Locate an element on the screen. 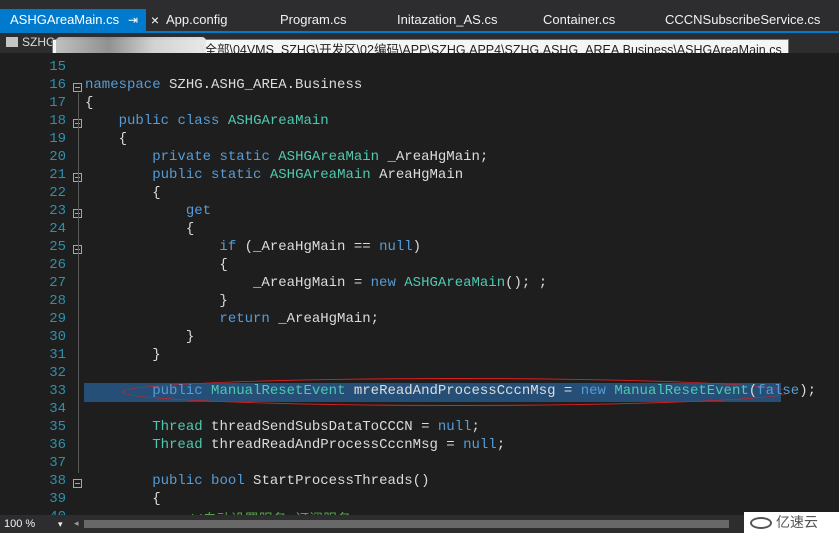 The image size is (839, 533). line-number: 30 is located at coordinates (57, 337).